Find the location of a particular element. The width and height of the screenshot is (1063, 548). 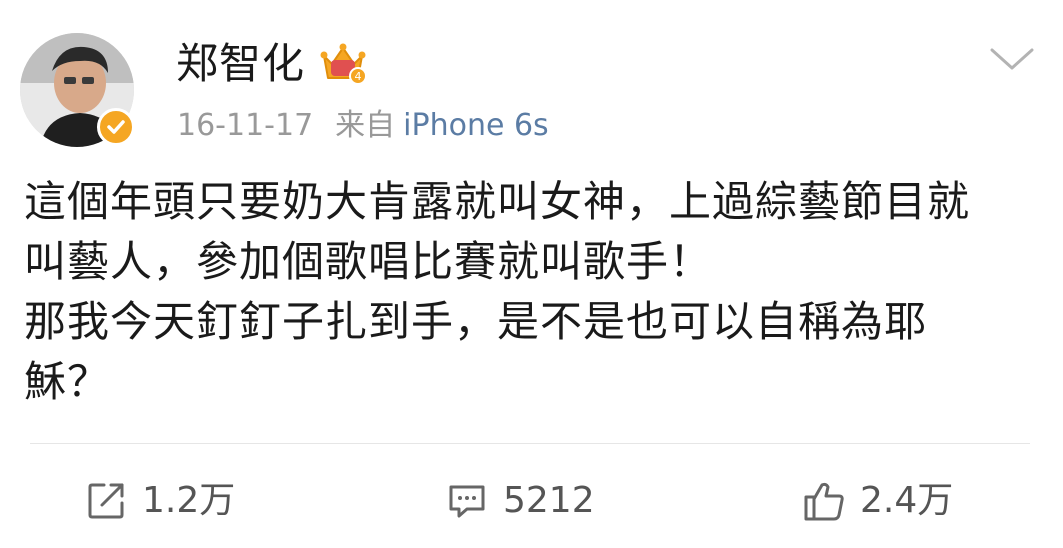

post-body-line: 叫藝人，參加個歌唱比賽就叫歌手！ is located at coordinates (368, 261).